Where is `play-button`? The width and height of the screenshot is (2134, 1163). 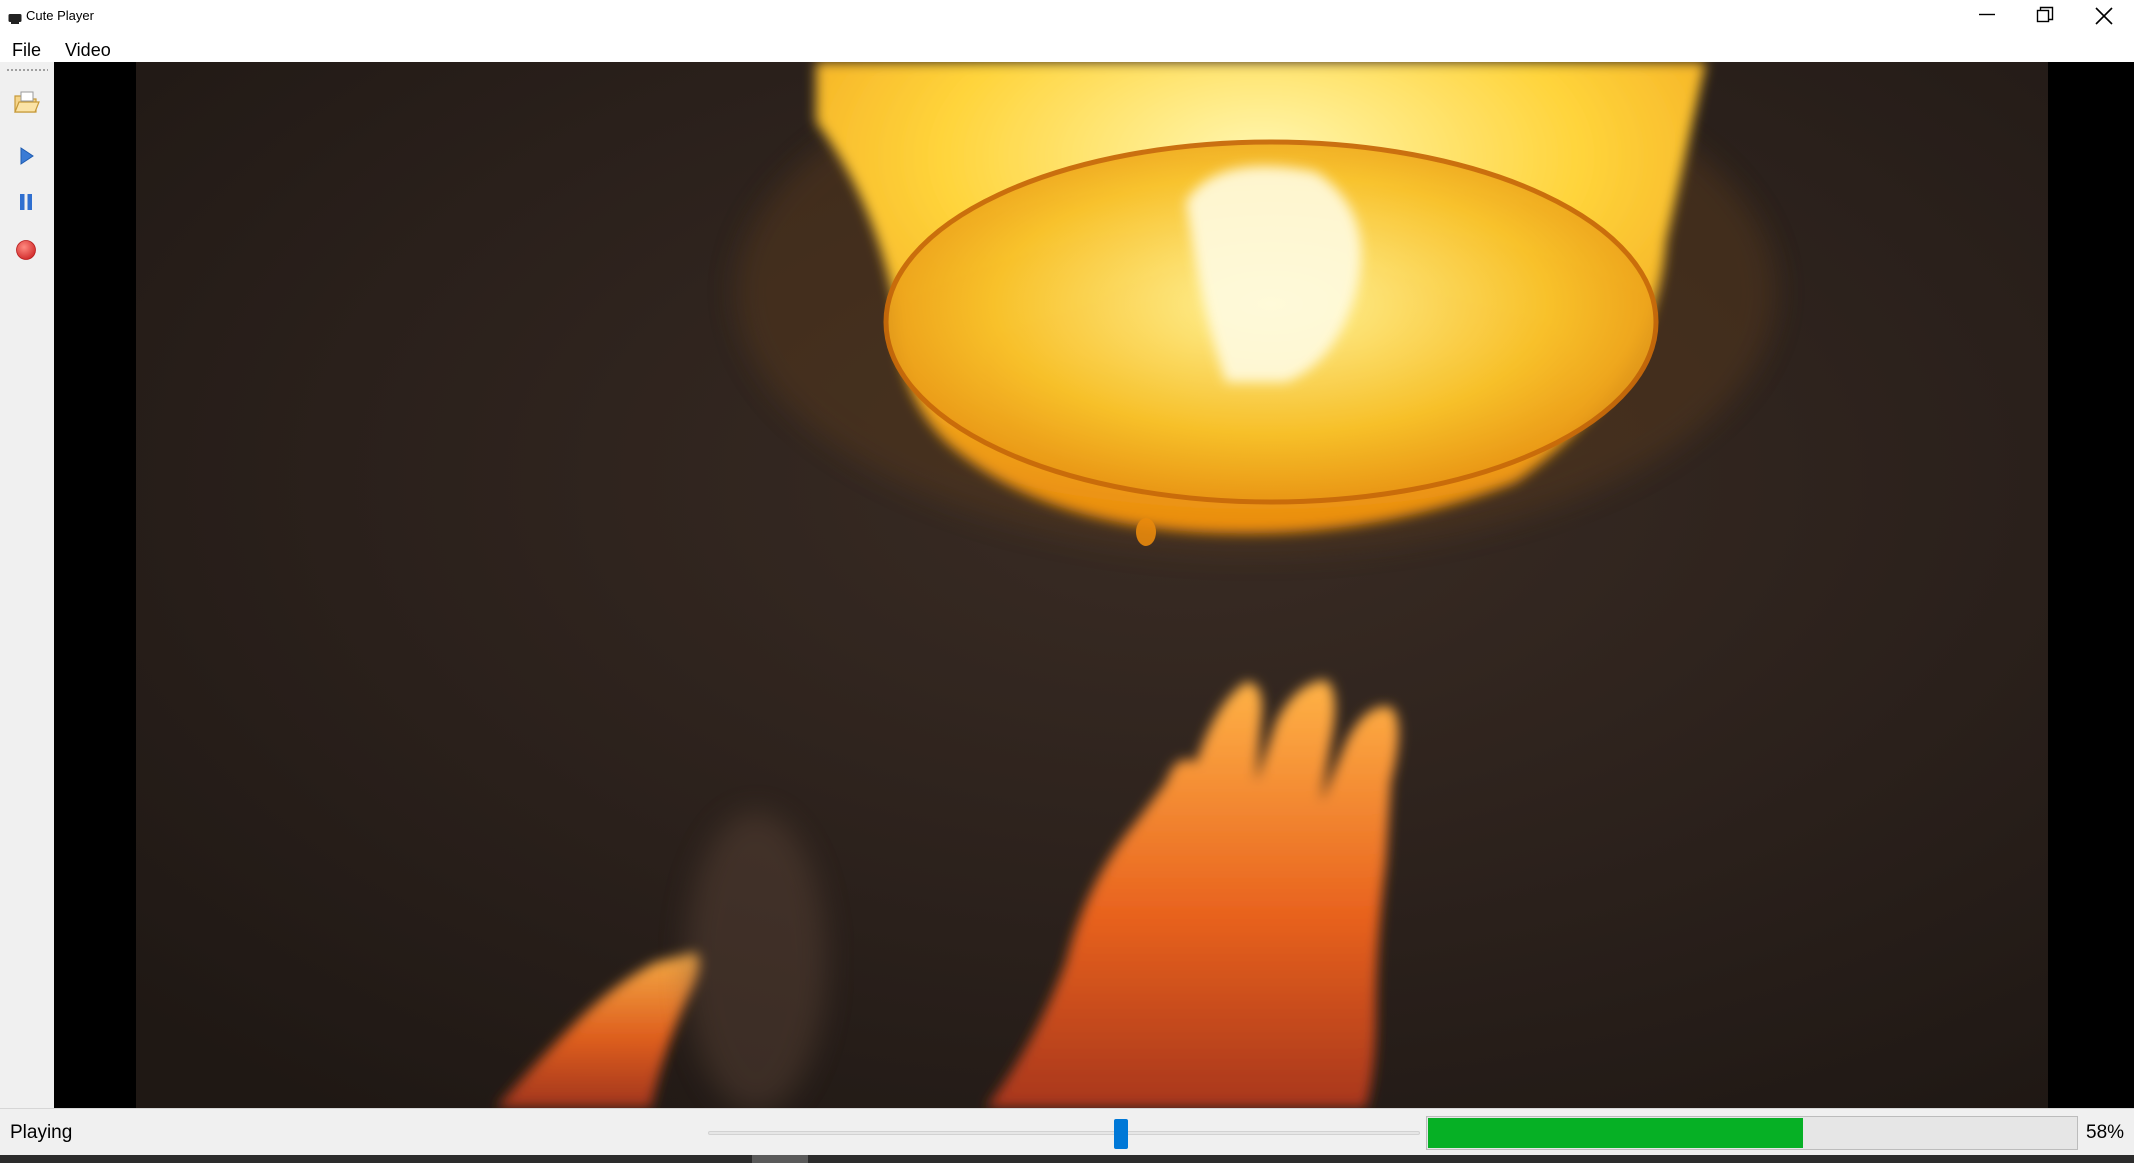 play-button is located at coordinates (26, 156).